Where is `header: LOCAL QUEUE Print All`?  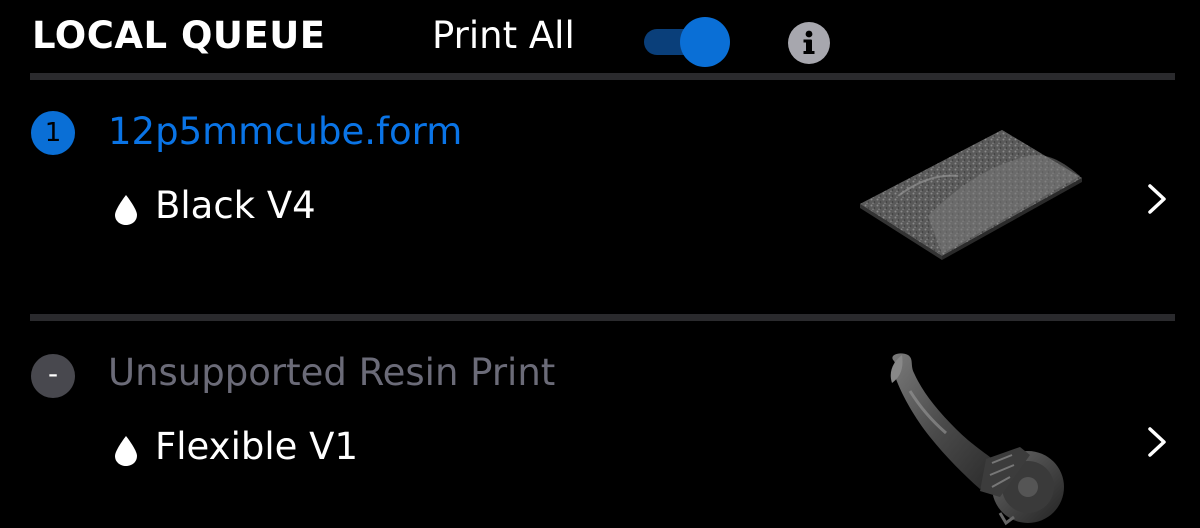
header: LOCAL QUEUE Print All is located at coordinates (600, 37).